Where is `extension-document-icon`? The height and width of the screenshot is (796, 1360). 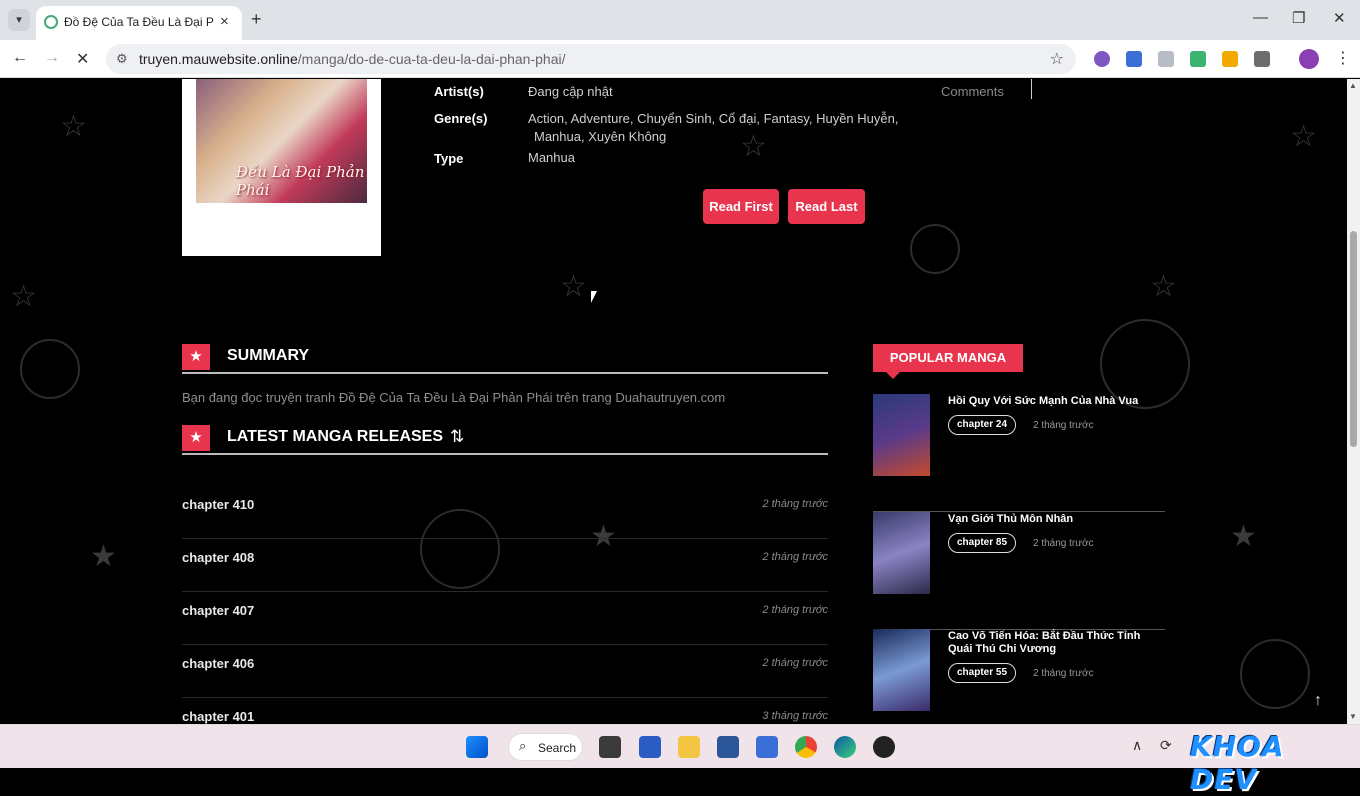
extension-document-icon is located at coordinates (1134, 59).